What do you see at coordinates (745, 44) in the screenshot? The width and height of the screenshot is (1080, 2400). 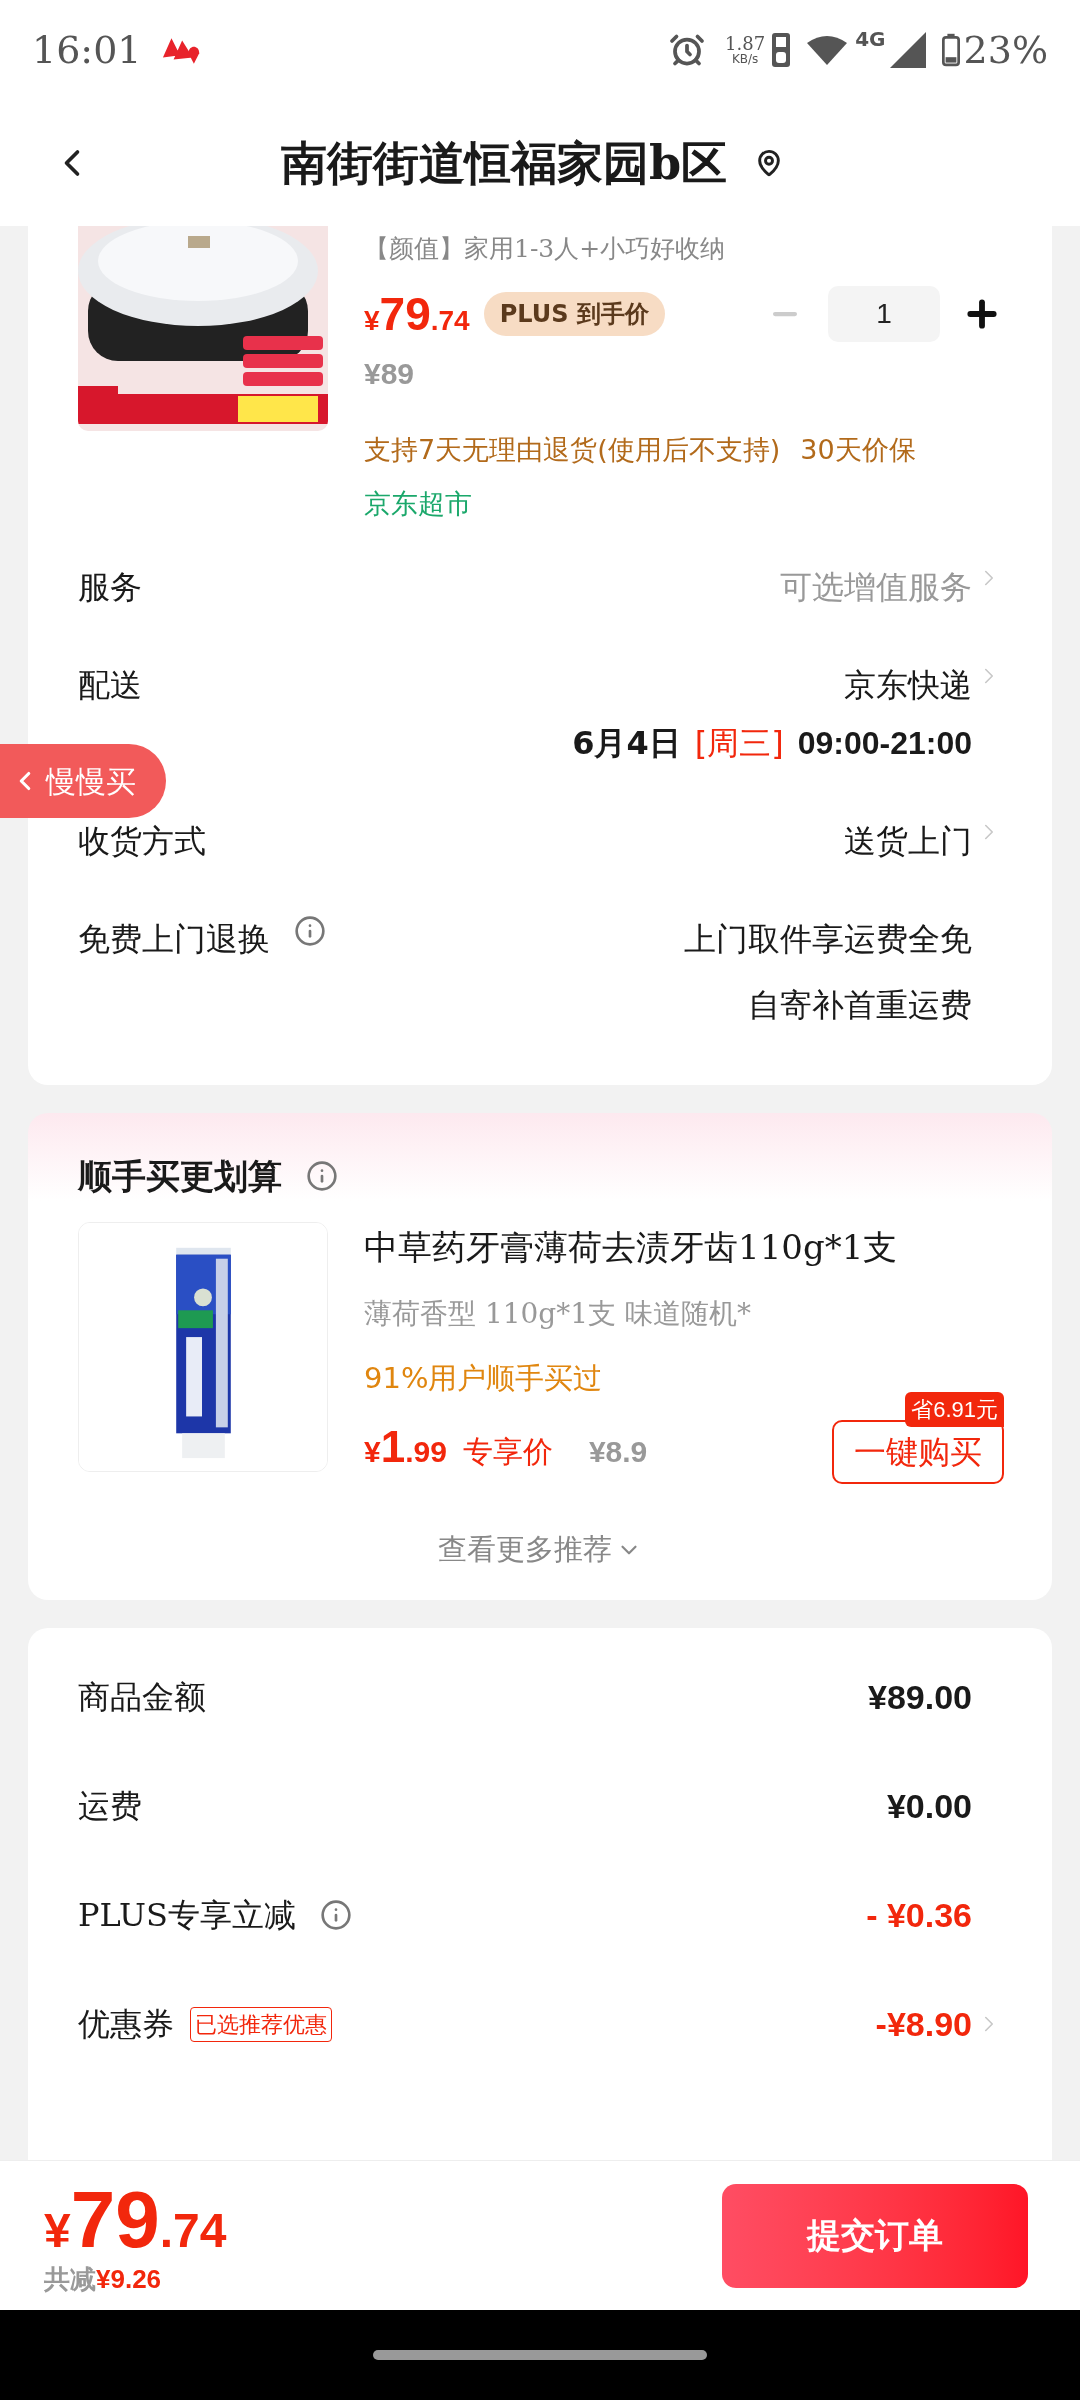 I see `network-speed: 1.87` at bounding box center [745, 44].